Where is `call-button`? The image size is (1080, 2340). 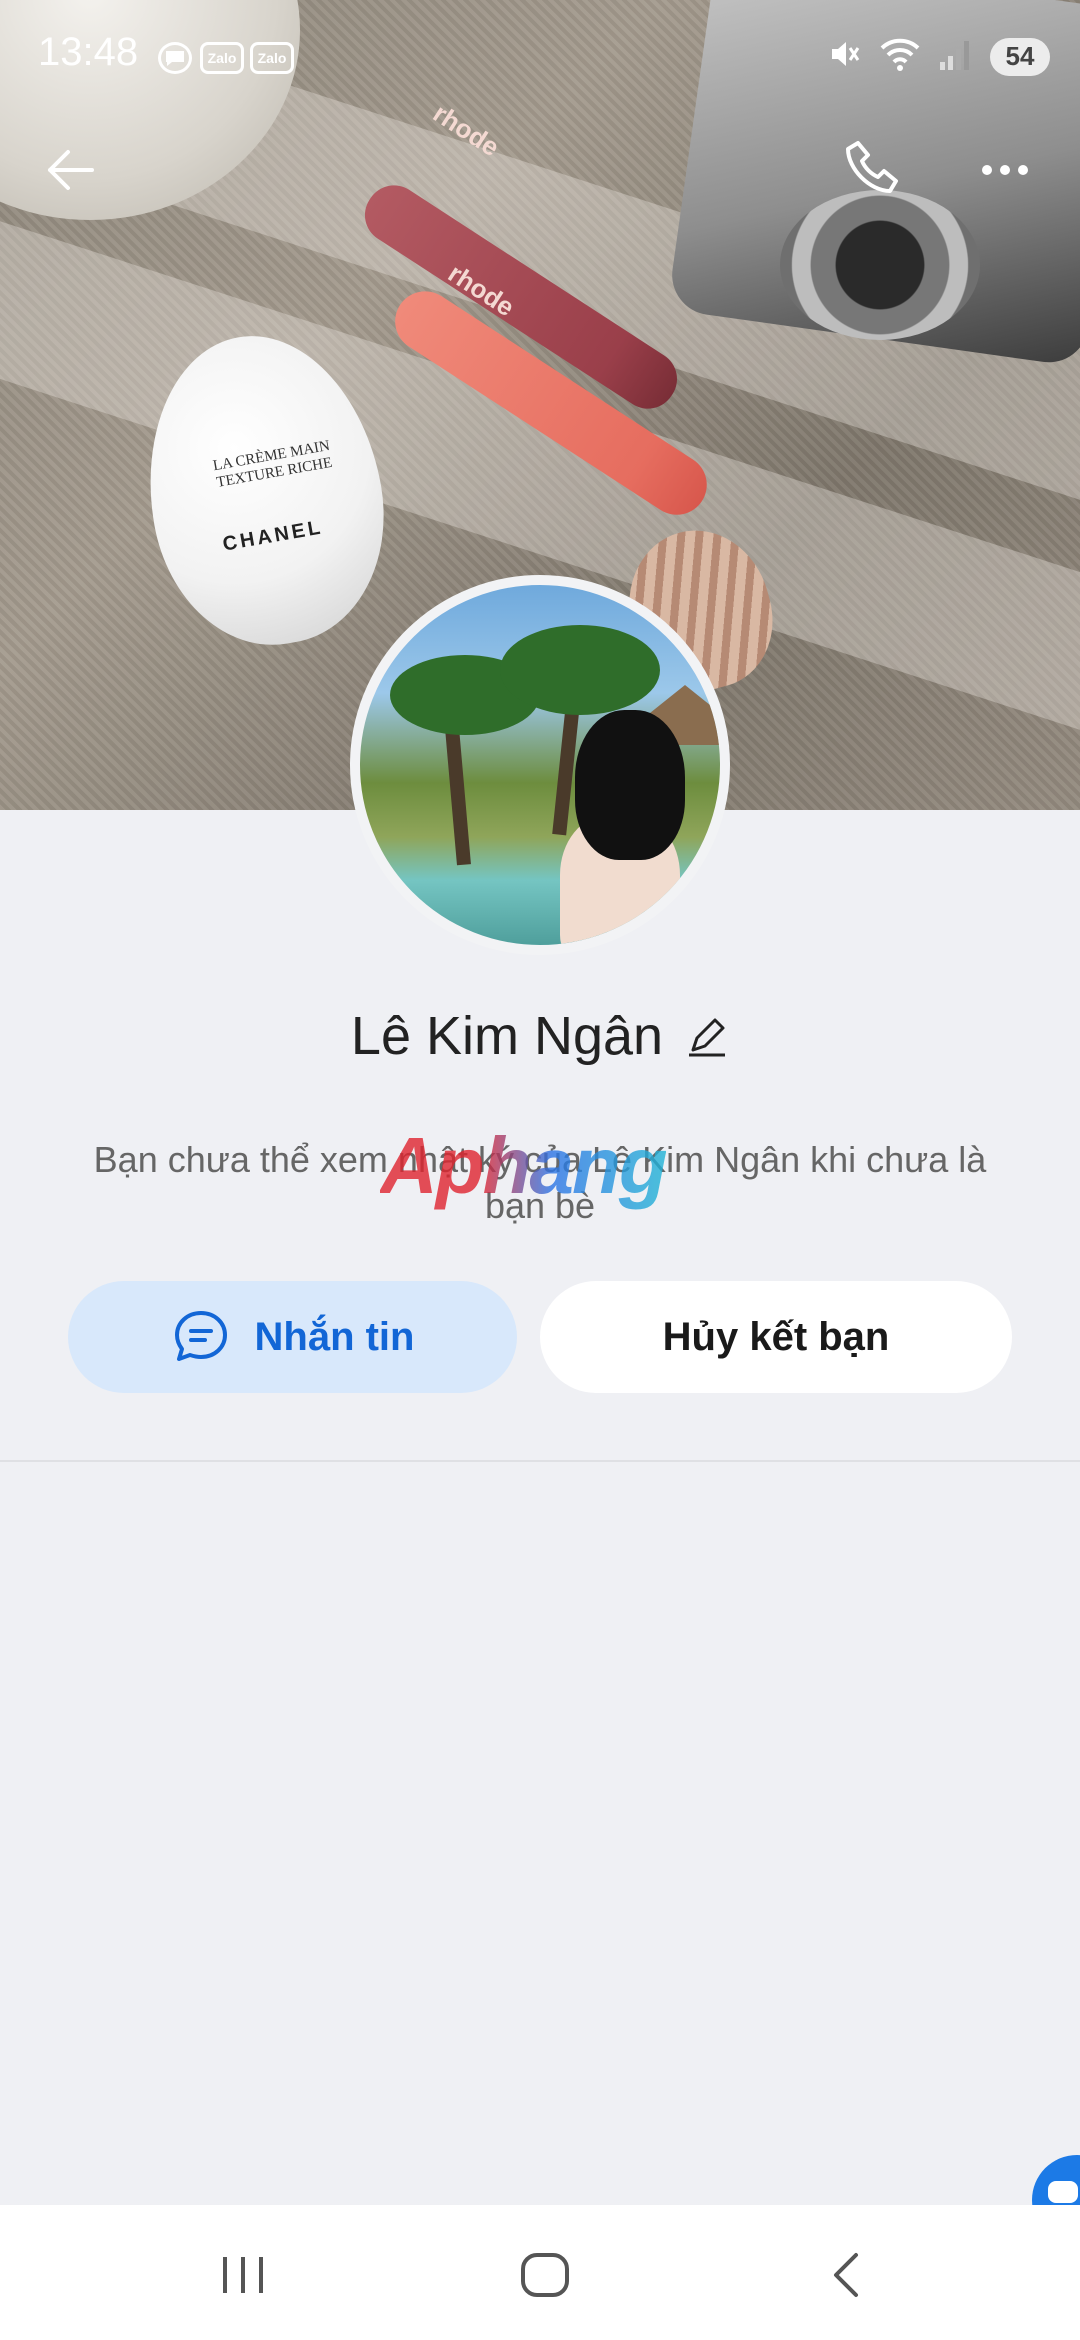
call-button is located at coordinates (880, 170).